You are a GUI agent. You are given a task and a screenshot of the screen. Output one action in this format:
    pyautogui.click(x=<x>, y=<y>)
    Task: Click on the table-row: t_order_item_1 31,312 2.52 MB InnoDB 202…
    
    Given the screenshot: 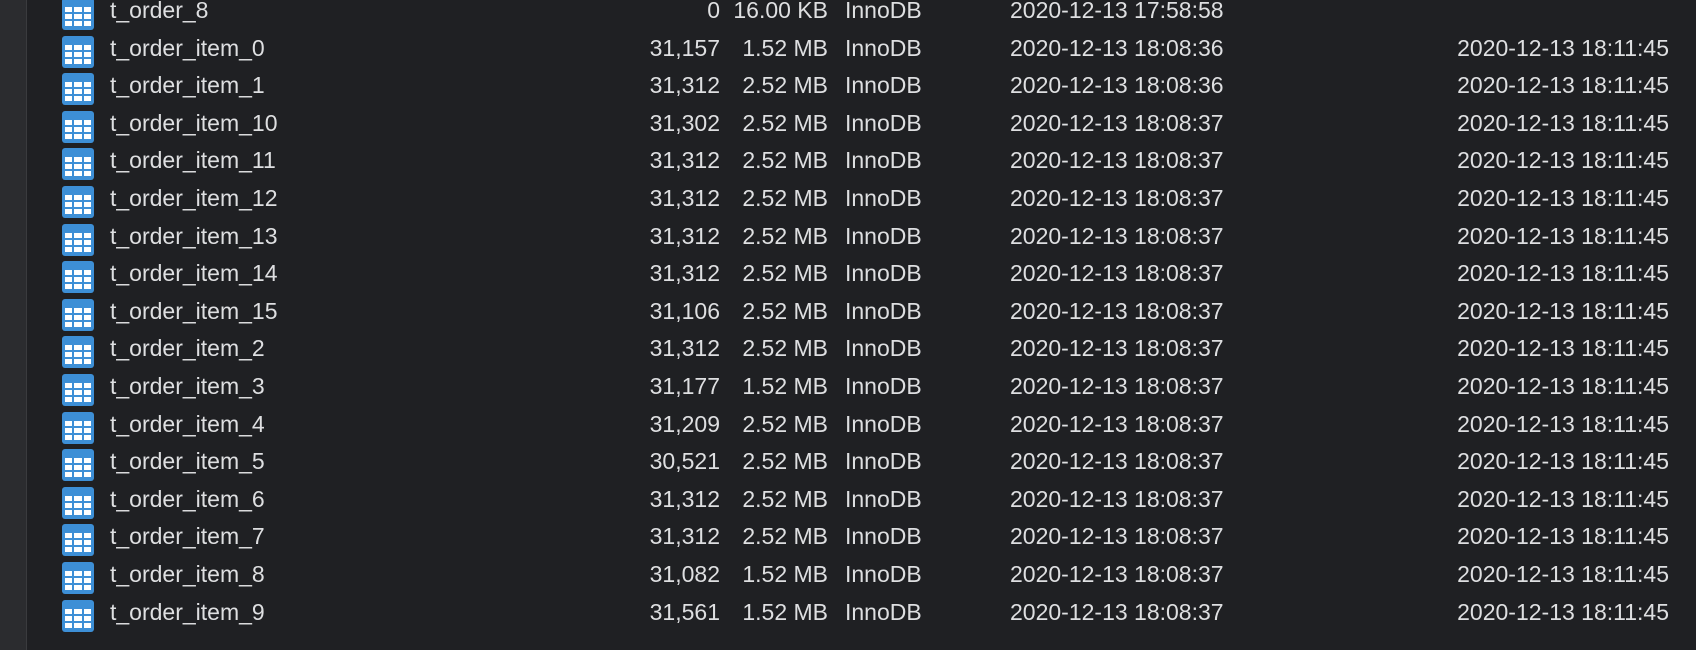 What is the action you would take?
    pyautogui.click(x=861, y=86)
    